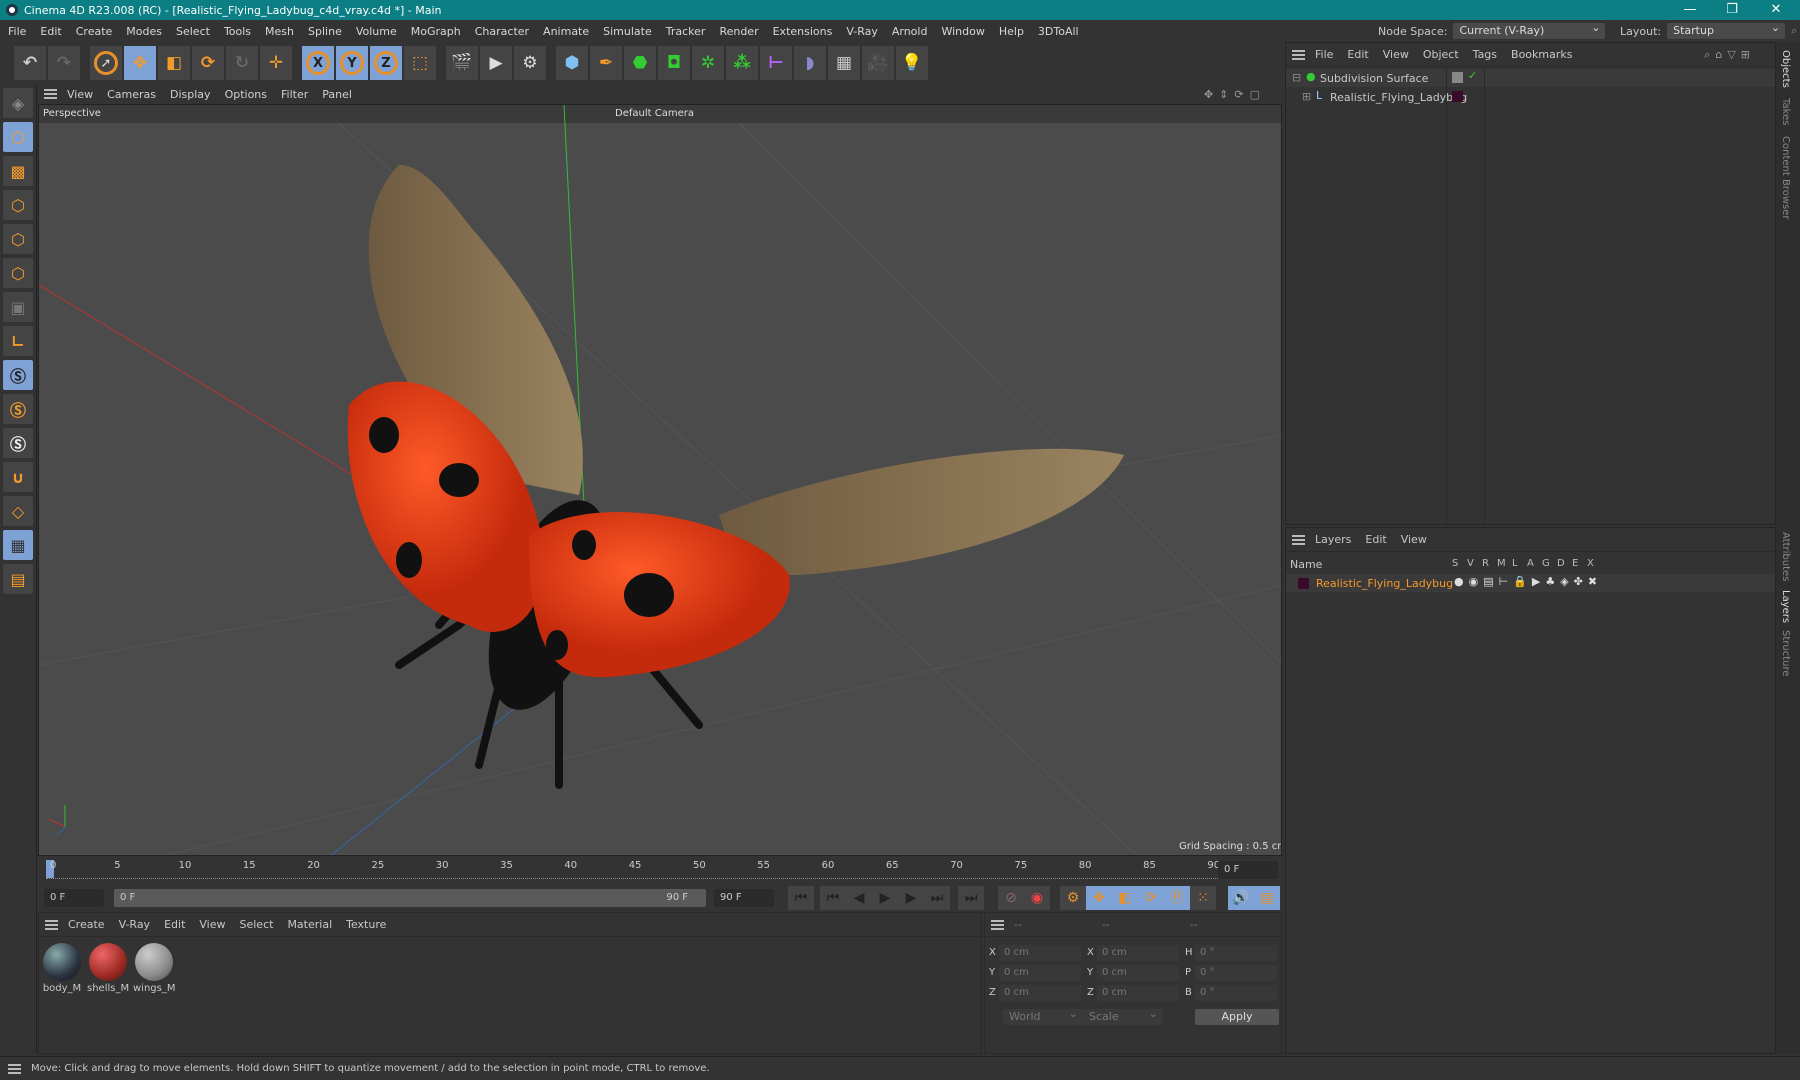 Image resolution: width=1800 pixels, height=1080 pixels. What do you see at coordinates (1579, 563) in the screenshot?
I see `layer-column-header: E` at bounding box center [1579, 563].